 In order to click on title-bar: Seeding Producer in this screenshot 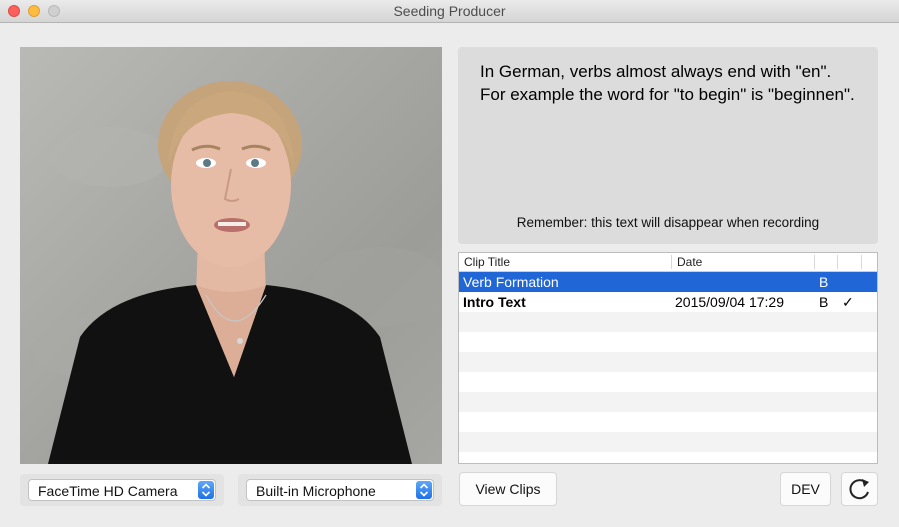, I will do `click(449, 11)`.